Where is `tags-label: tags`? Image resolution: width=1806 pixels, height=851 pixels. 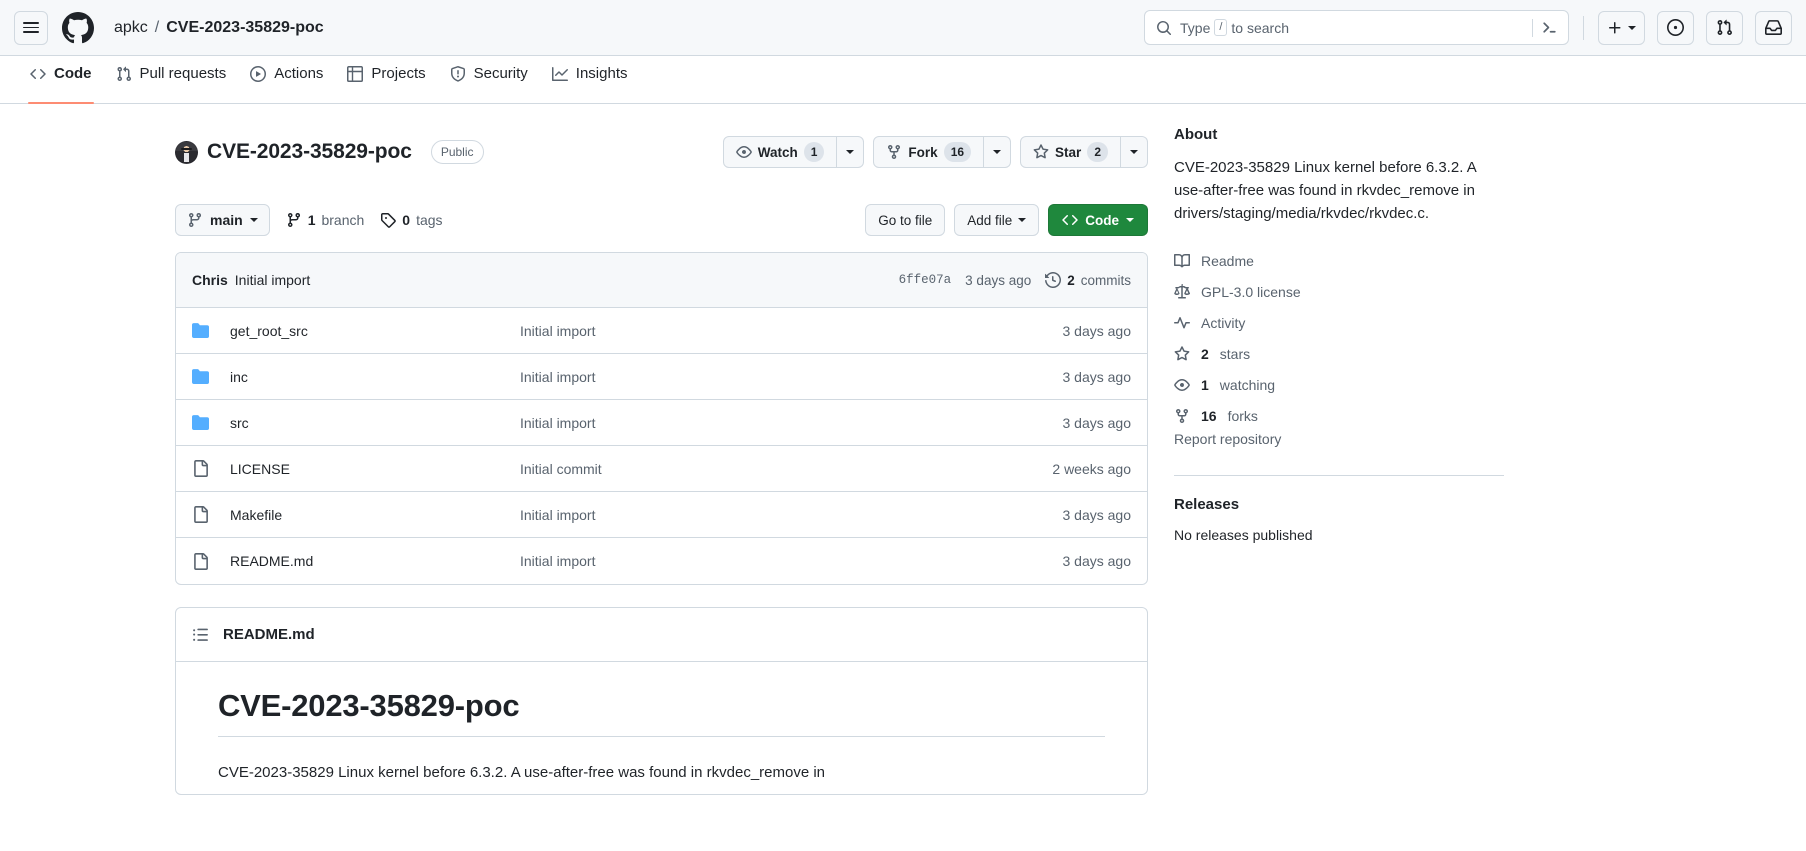 tags-label: tags is located at coordinates (429, 220).